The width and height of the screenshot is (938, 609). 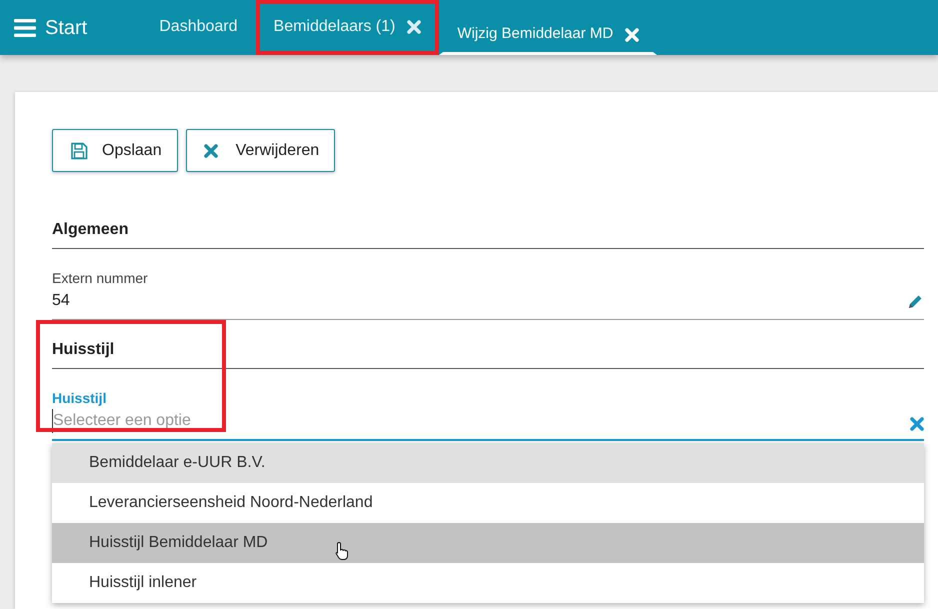 I want to click on section-heading: Huisstijl, so click(x=84, y=350).